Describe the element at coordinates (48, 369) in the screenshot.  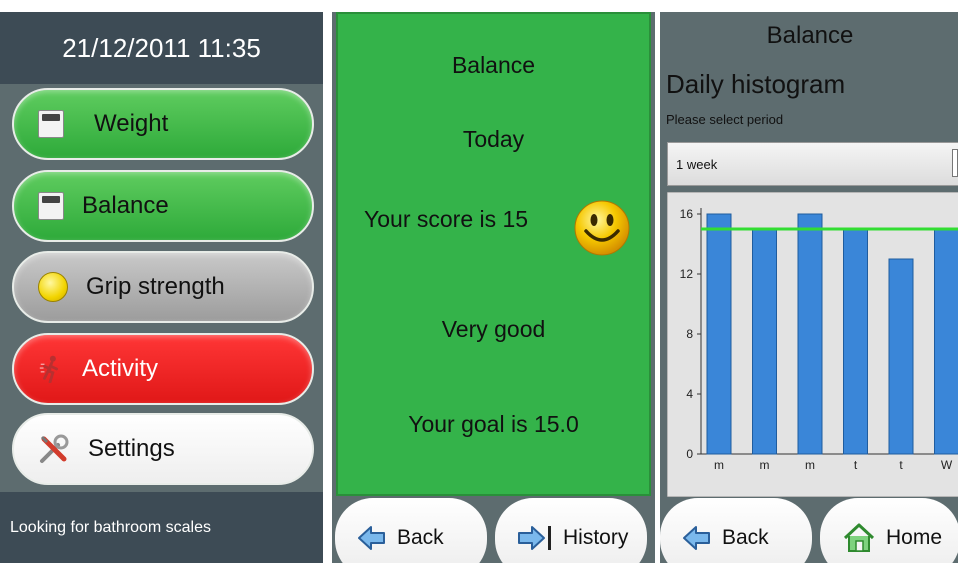
I see `walking-person-icon` at that location.